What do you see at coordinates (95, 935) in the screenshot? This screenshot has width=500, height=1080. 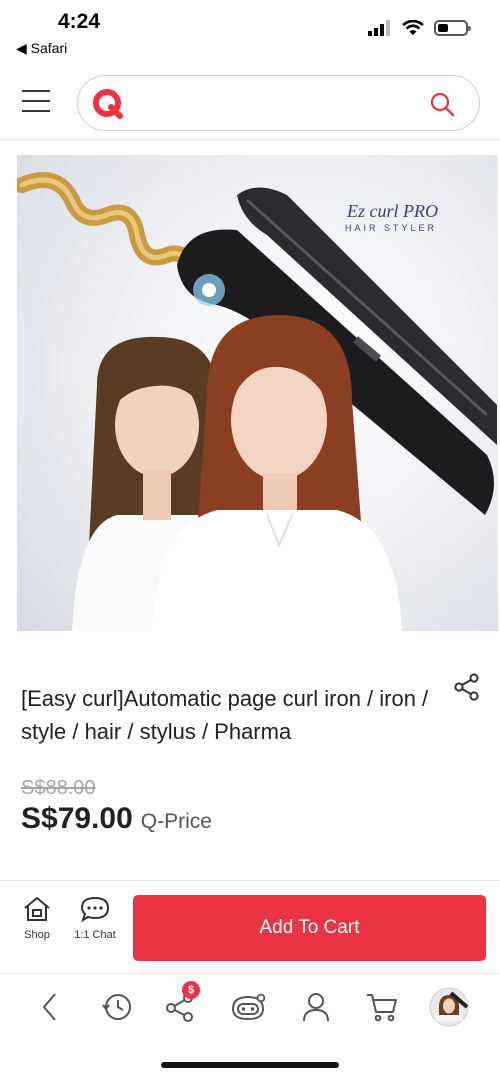 I see `chat-label: 1:1 Chat` at bounding box center [95, 935].